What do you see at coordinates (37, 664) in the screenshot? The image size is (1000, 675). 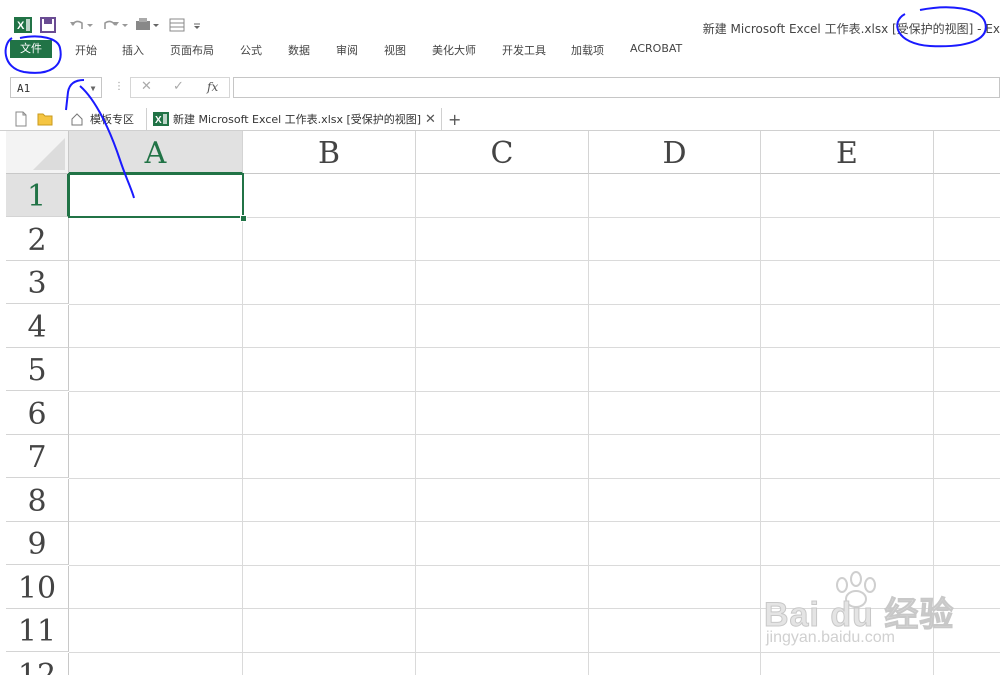 I see `row-header-12: 12` at bounding box center [37, 664].